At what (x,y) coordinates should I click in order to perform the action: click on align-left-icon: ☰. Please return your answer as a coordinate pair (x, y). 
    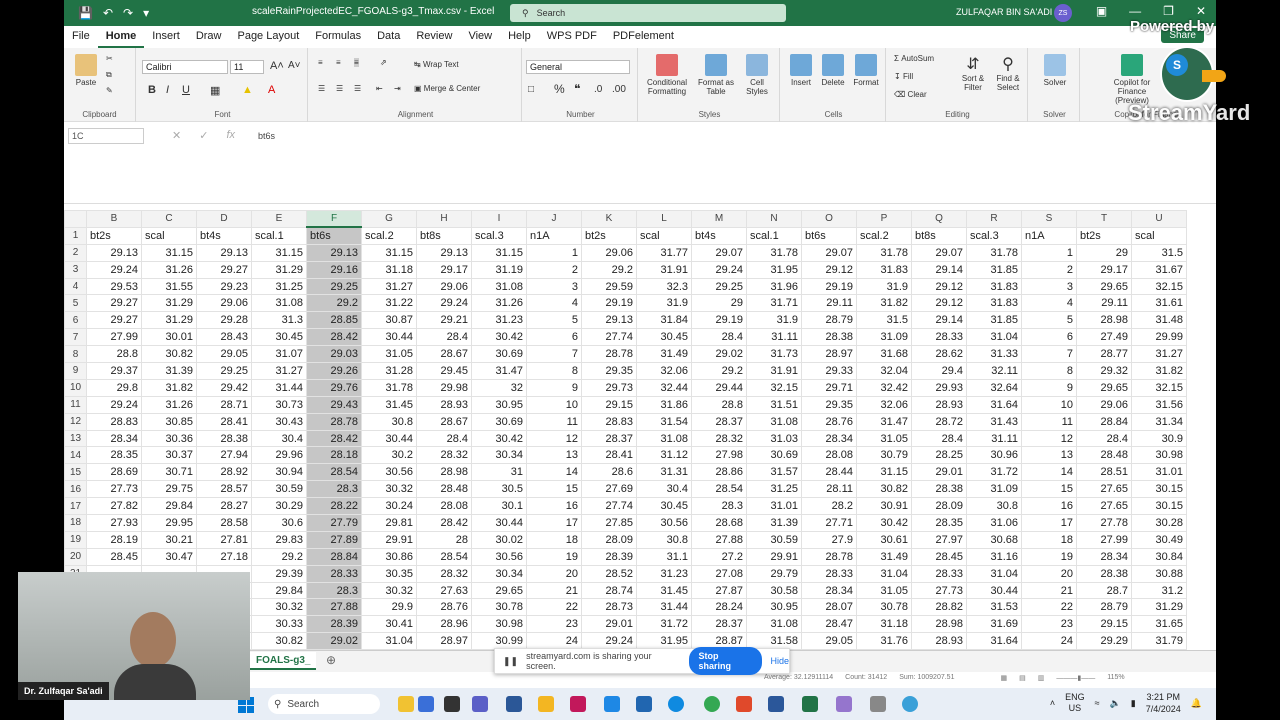
    Looking at the image, I should click on (321, 88).